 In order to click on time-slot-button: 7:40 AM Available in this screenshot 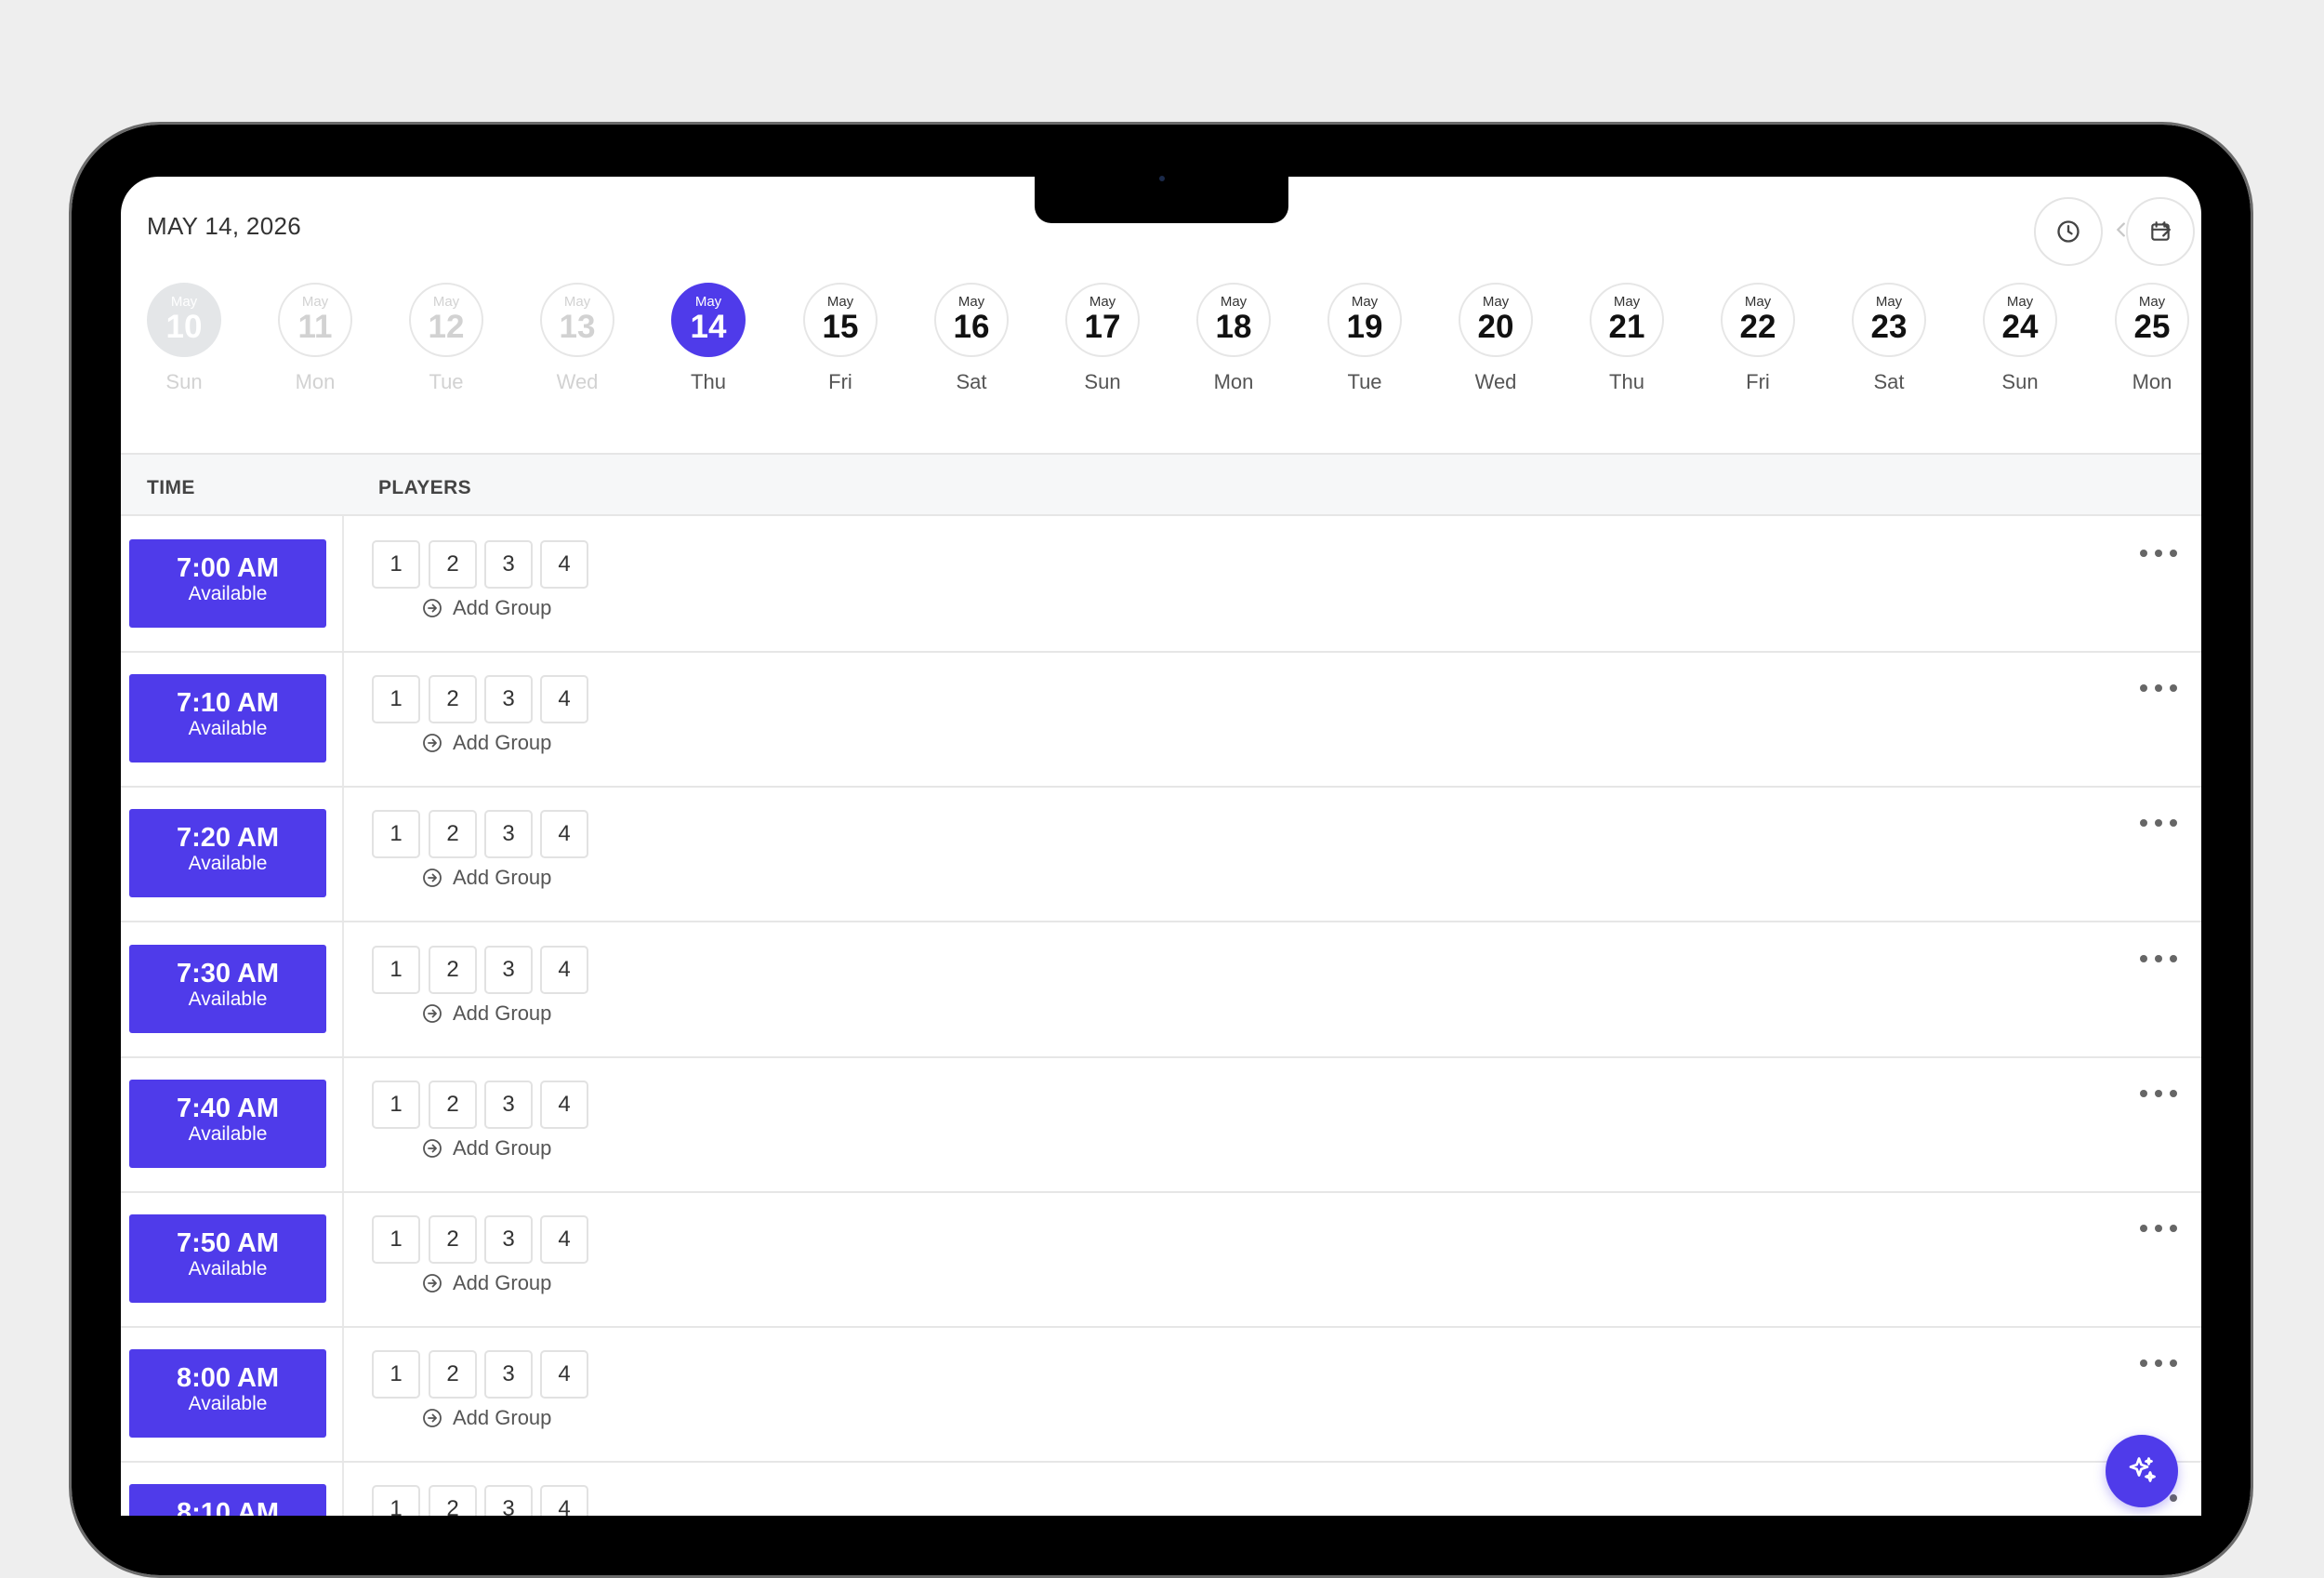, I will do `click(227, 1124)`.